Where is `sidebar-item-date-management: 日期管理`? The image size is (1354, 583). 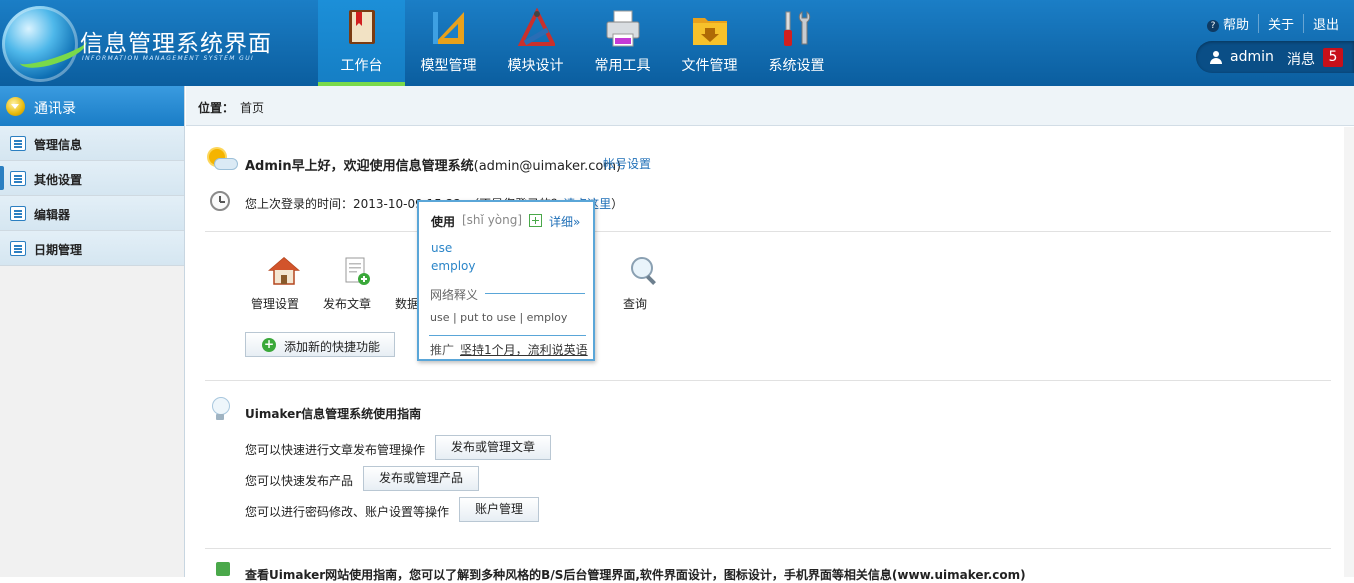
sidebar-item-date-management: 日期管理 is located at coordinates (92, 248).